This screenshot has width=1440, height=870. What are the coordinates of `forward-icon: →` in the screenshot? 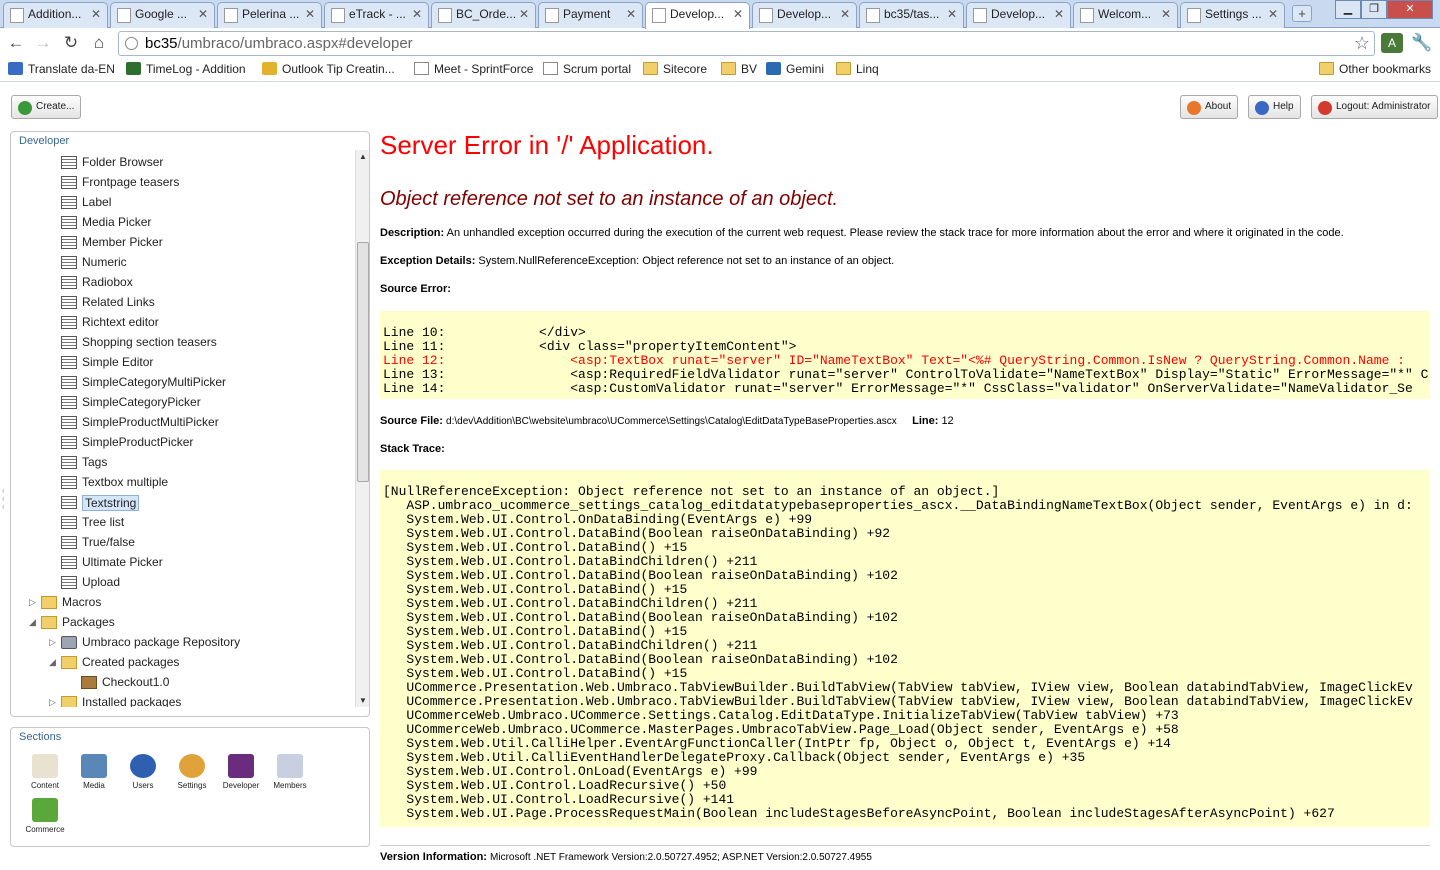 It's located at (43, 43).